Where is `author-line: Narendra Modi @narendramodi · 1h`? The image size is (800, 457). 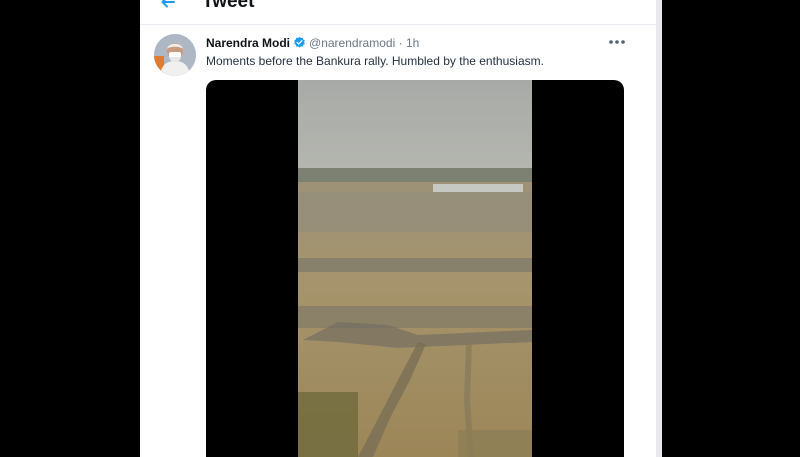
author-line: Narendra Modi @narendramodi · 1h is located at coordinates (312, 43).